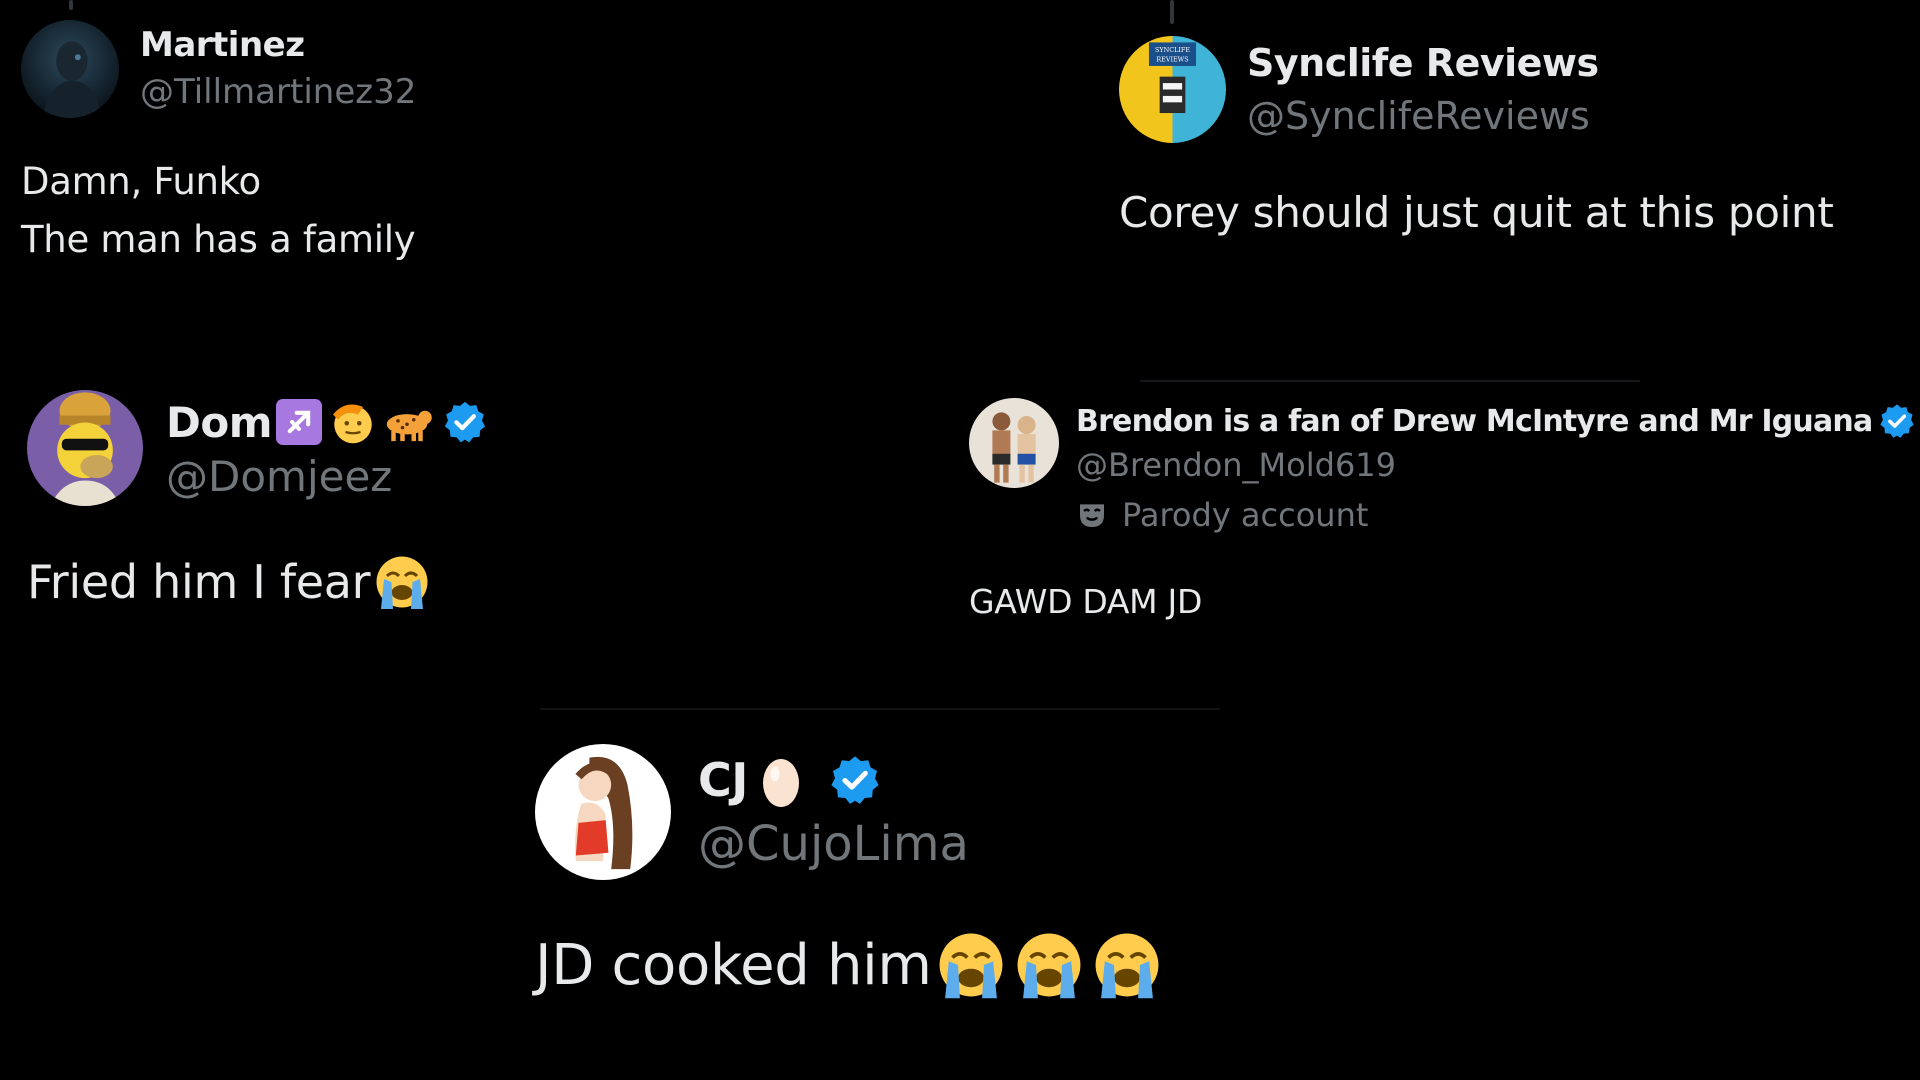 The image size is (1920, 1080). I want to click on tweet-header: Synclife Reviews, so click(1423, 63).